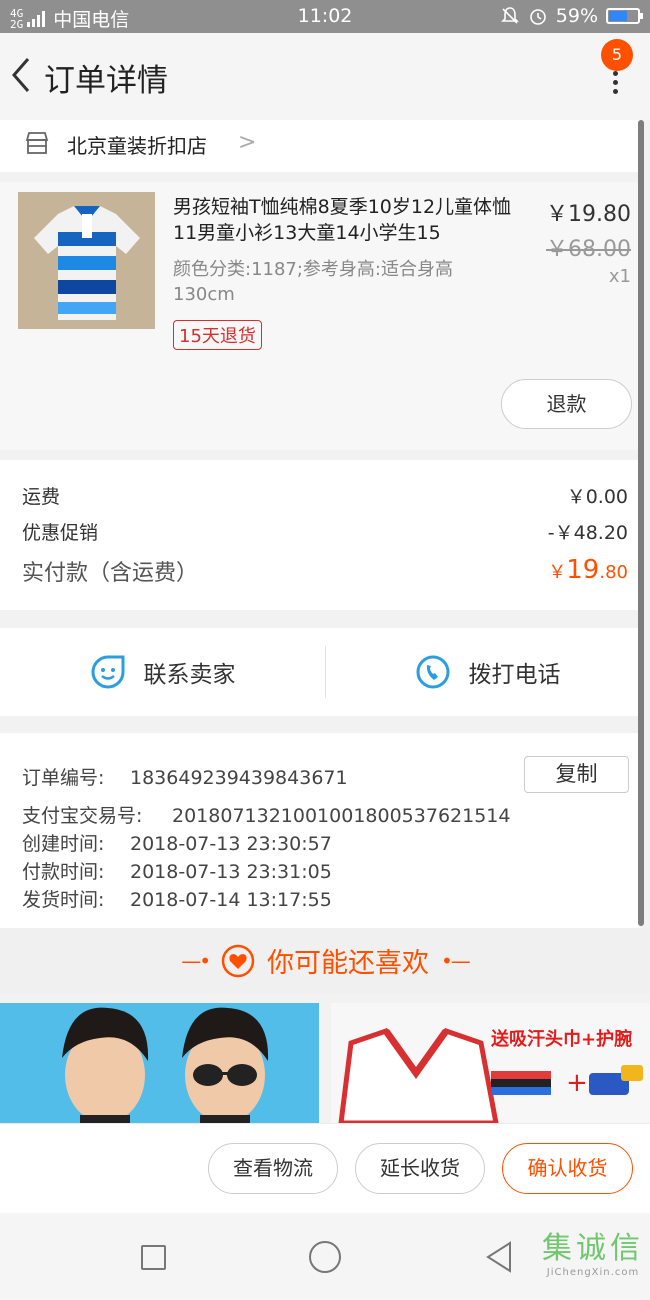 This screenshot has width=650, height=1300. I want to click on battery-icon, so click(624, 16).